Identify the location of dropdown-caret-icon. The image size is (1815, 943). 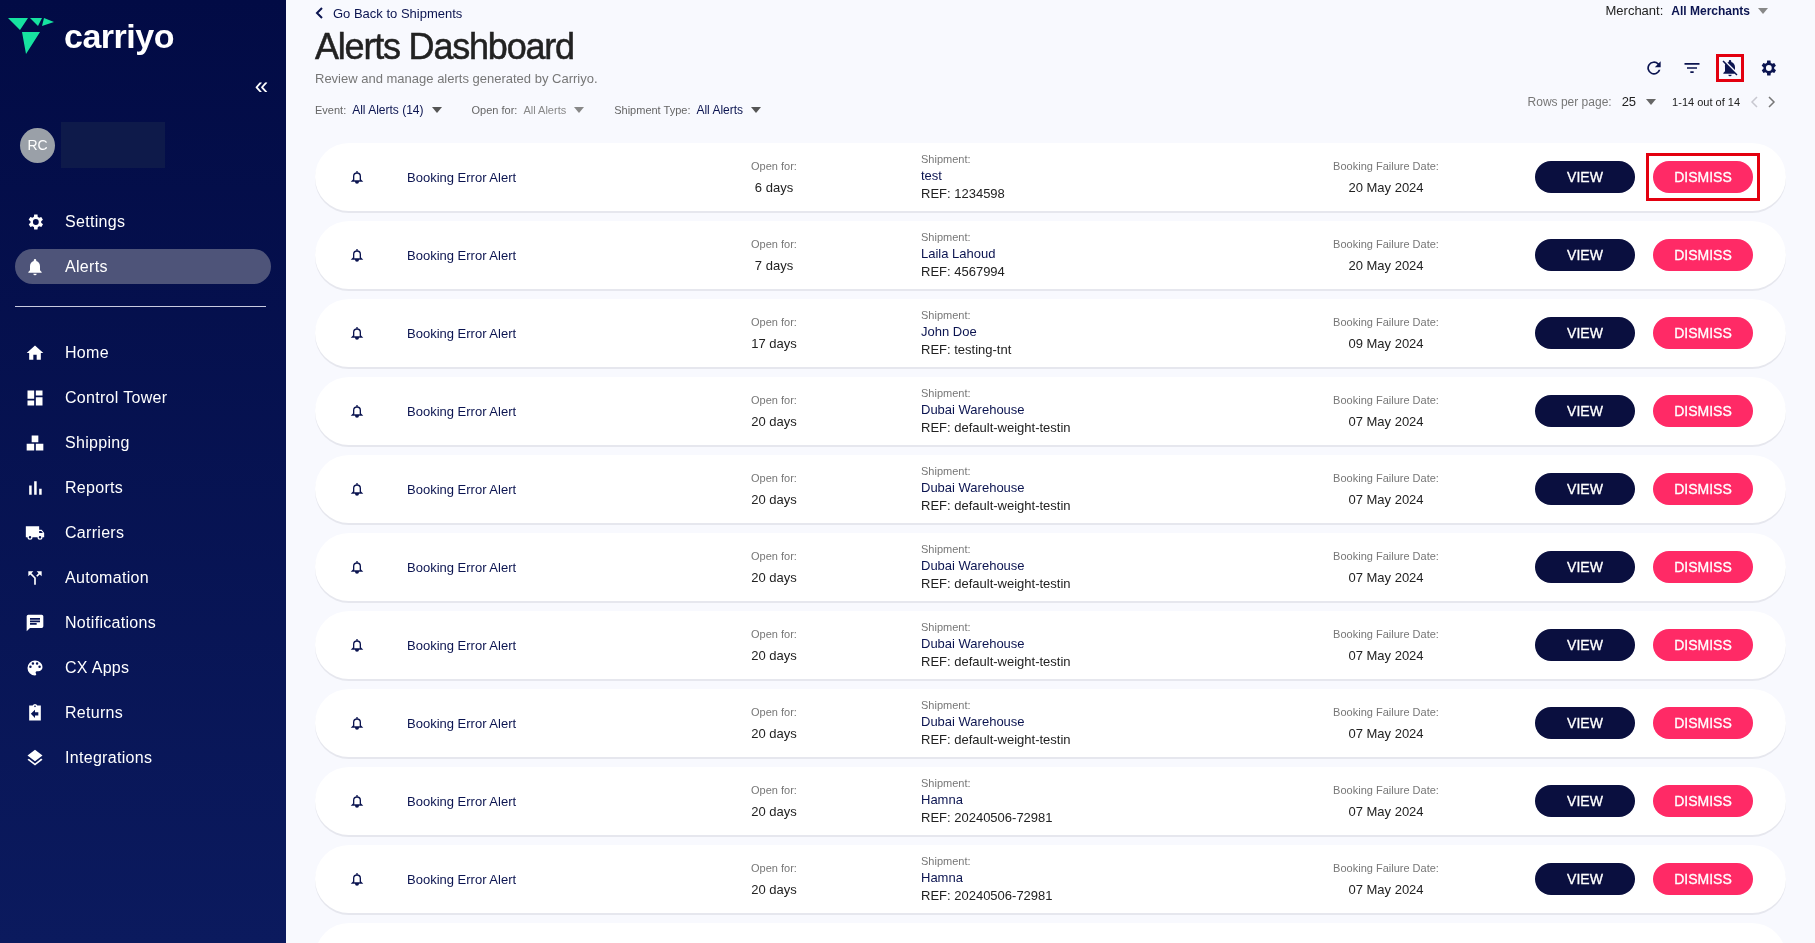
(1651, 101).